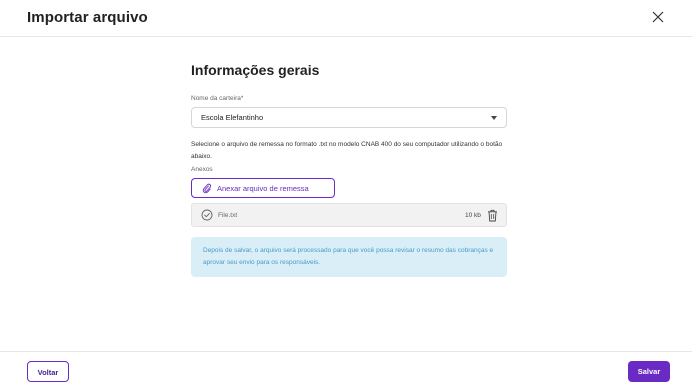  I want to click on wallet-select-value: Escola Elefantinho, so click(232, 117).